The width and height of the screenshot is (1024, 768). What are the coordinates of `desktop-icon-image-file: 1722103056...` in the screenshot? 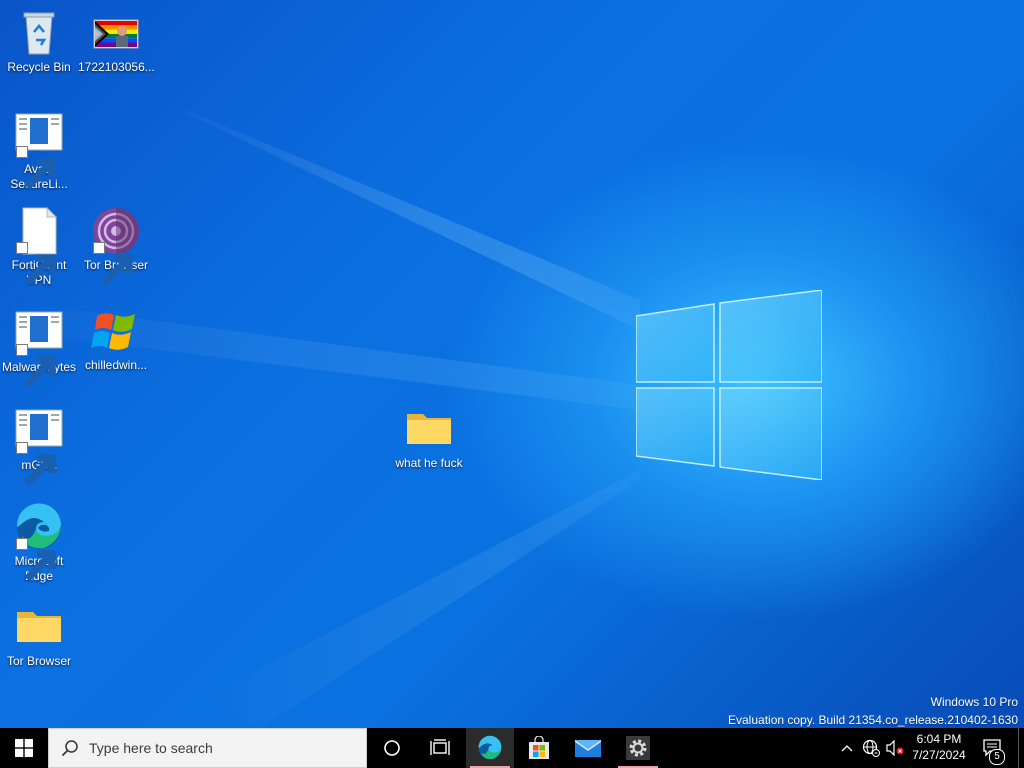 It's located at (116, 41).